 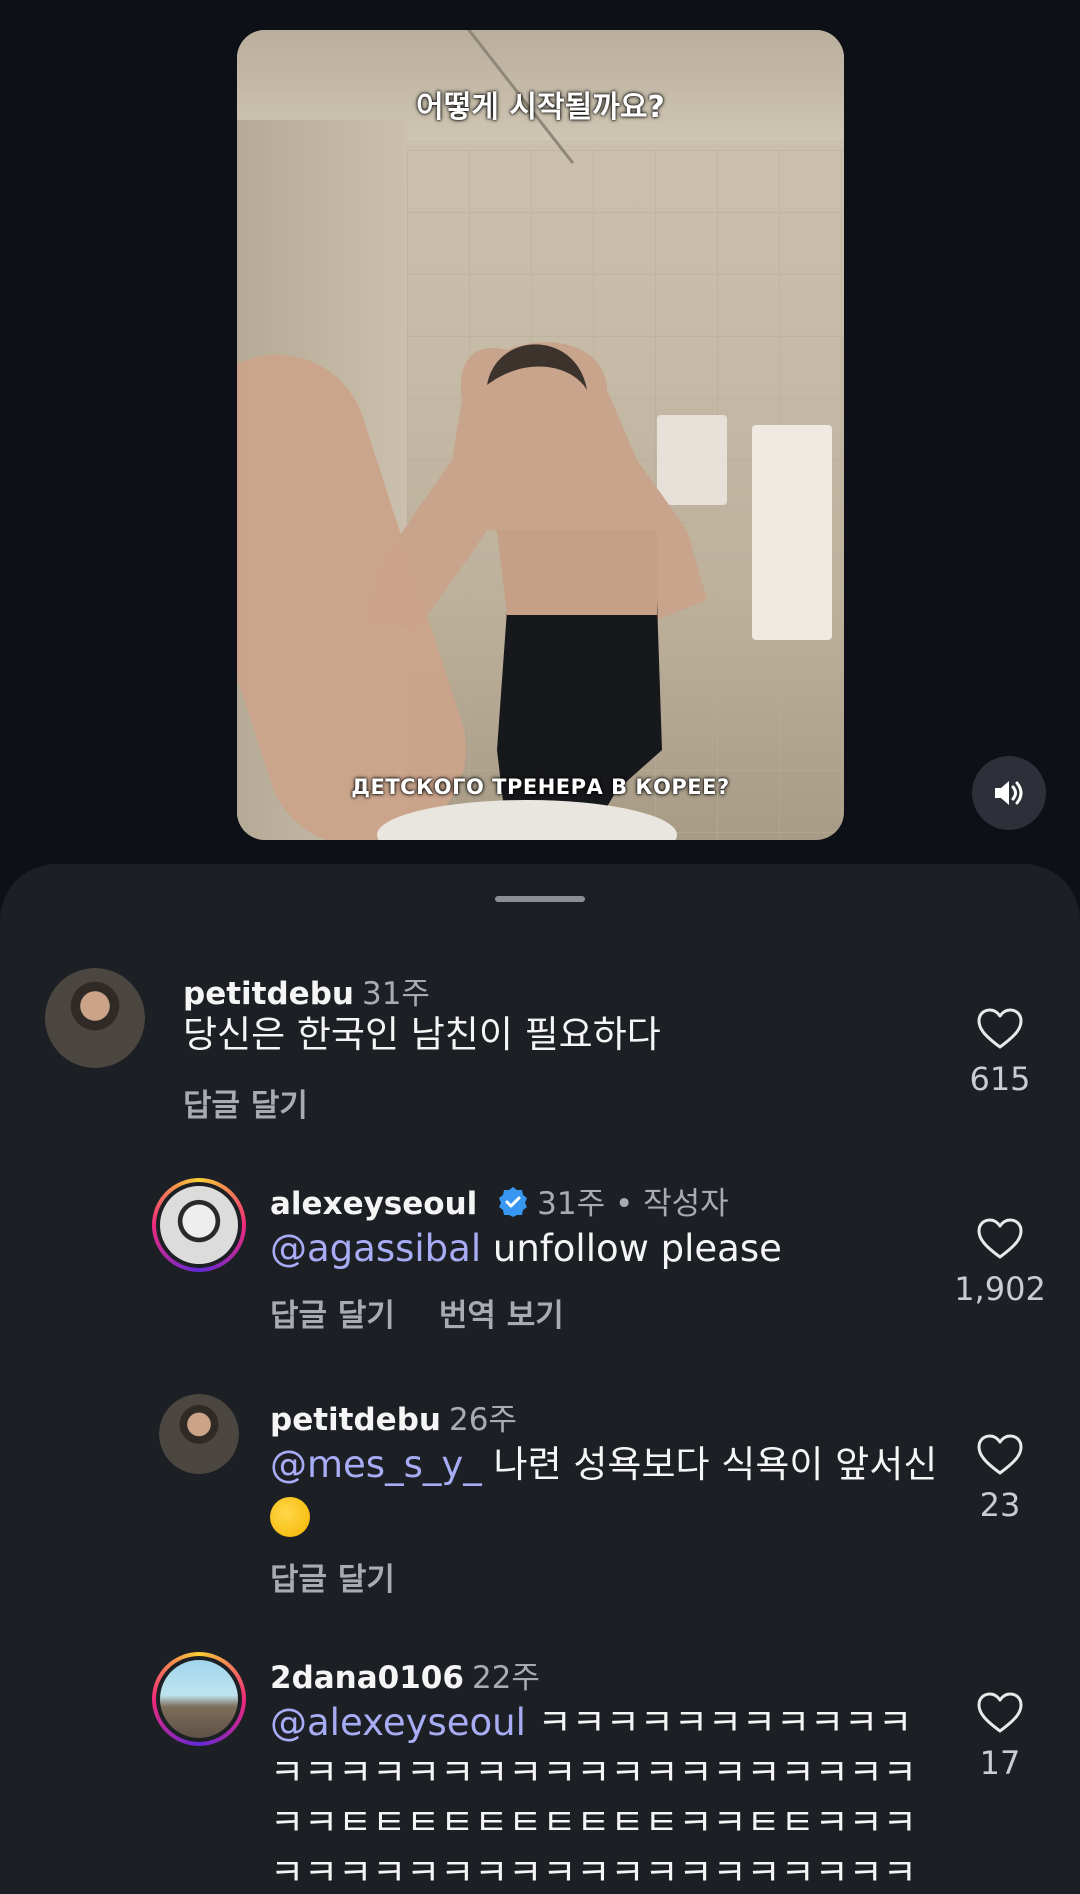 What do you see at coordinates (709, 1464) in the screenshot?
I see `comment-body: 나련 성욕보다 식욕이 앞서신` at bounding box center [709, 1464].